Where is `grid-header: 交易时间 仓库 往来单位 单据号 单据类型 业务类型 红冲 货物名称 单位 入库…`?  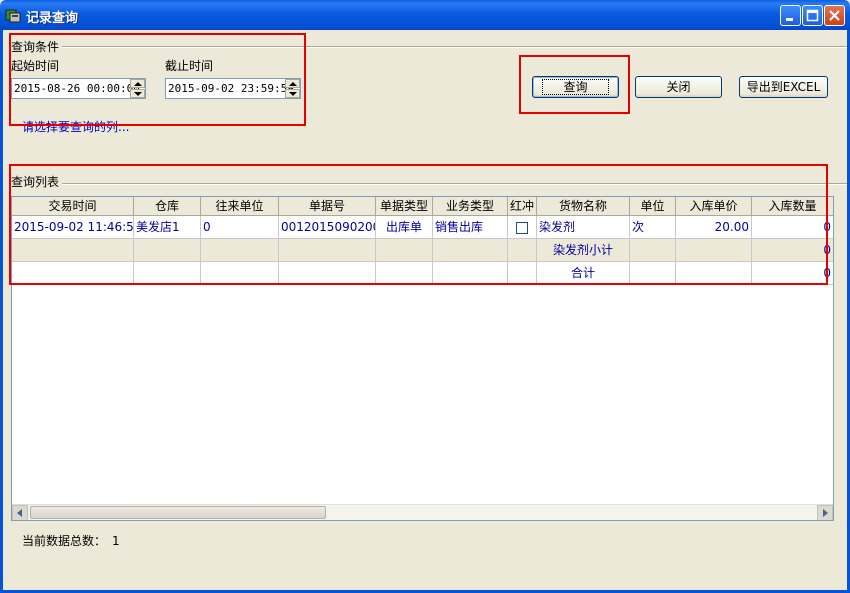
grid-header: 交易时间 仓库 往来单位 单据号 单据类型 业务类型 红冲 货物名称 单位 入库… is located at coordinates (422, 206).